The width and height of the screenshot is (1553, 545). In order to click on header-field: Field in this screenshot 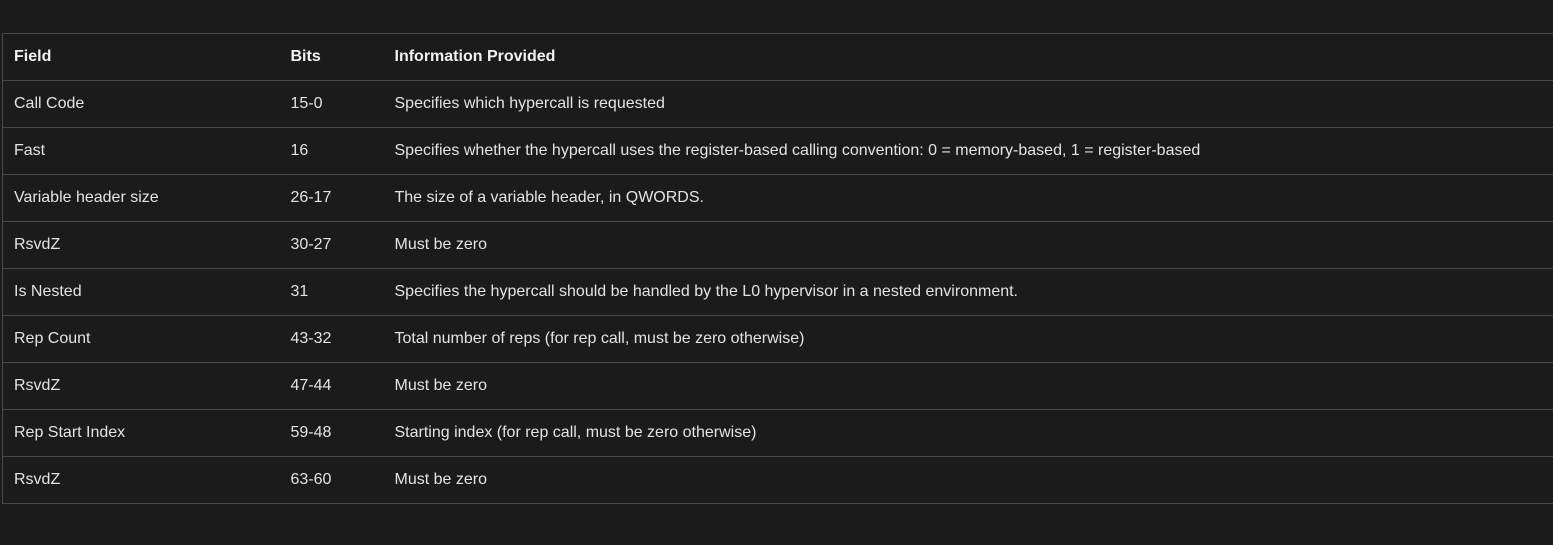, I will do `click(141, 57)`.